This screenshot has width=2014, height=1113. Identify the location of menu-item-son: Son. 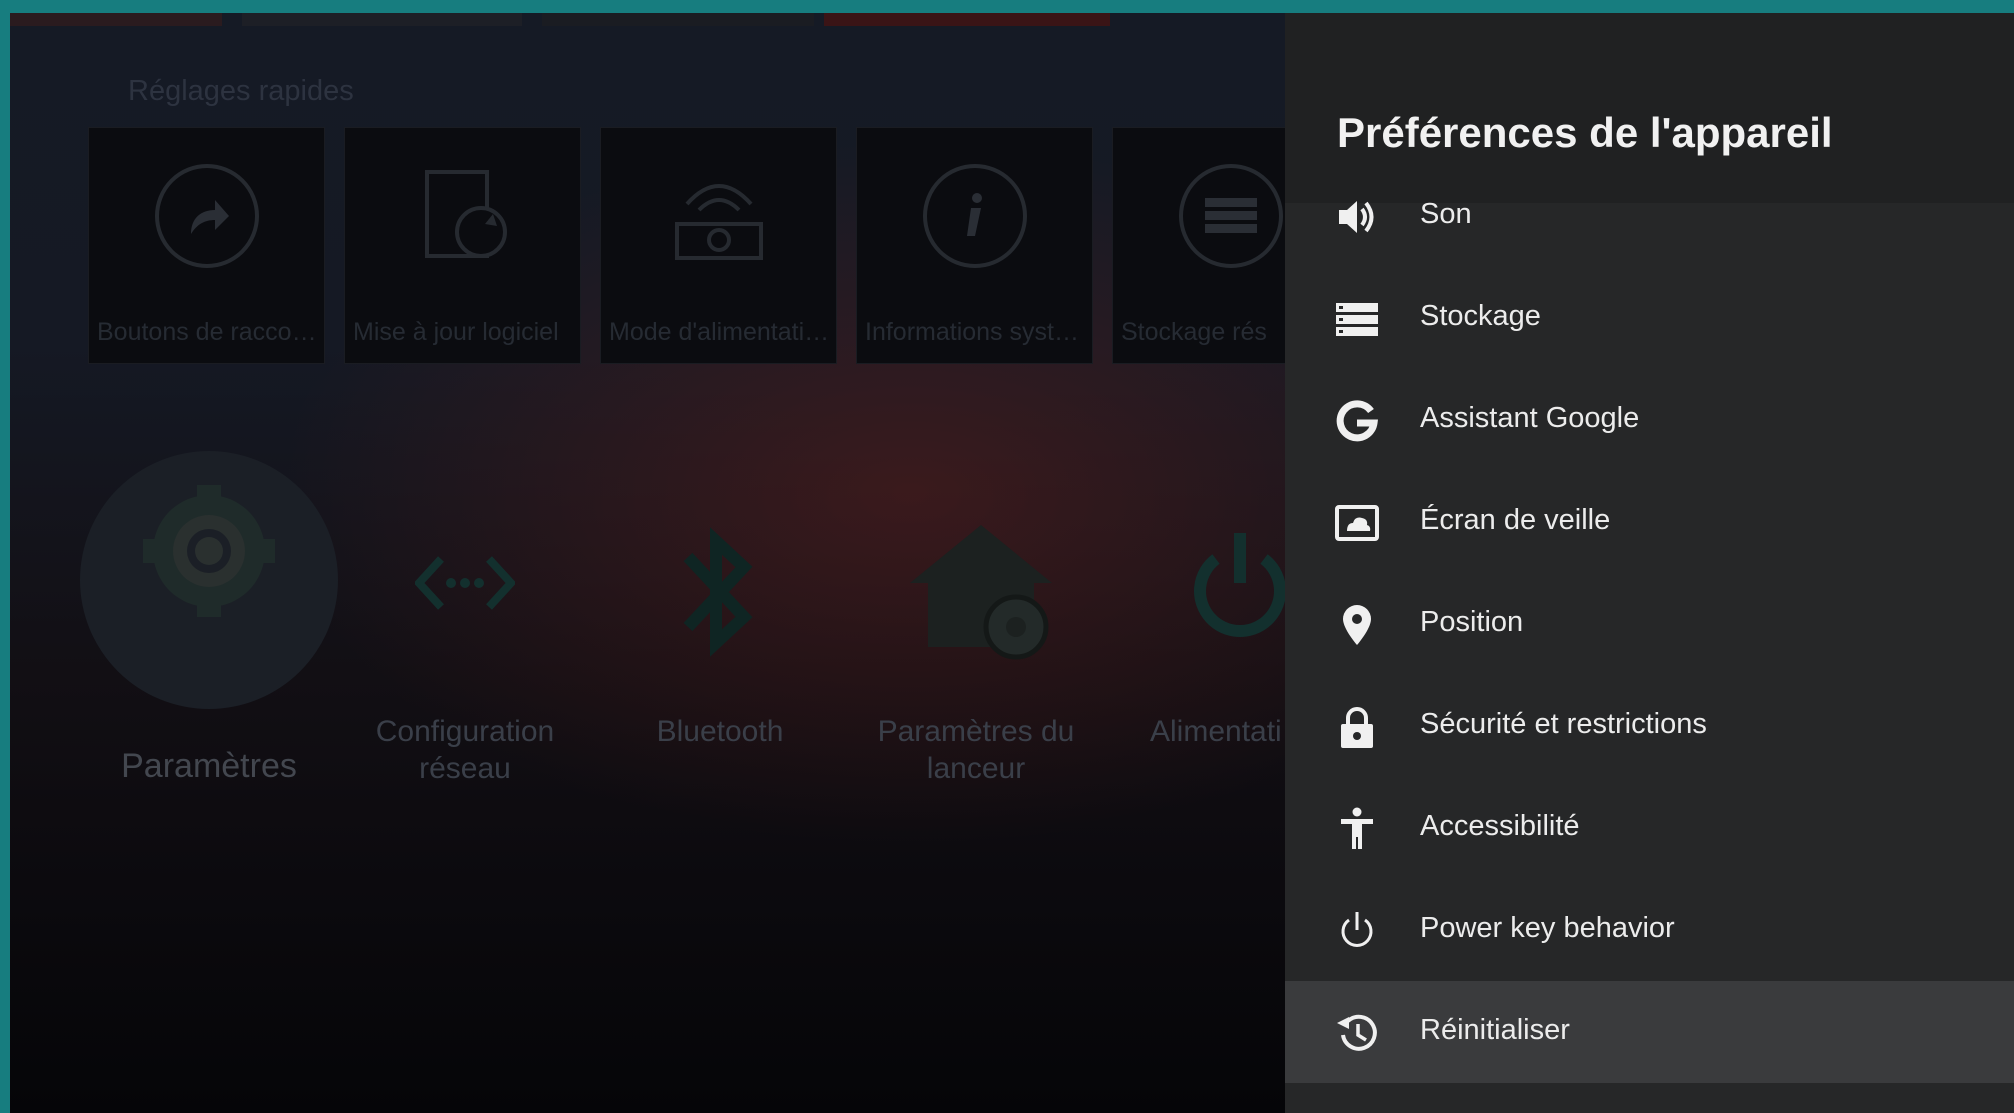
(1649, 216).